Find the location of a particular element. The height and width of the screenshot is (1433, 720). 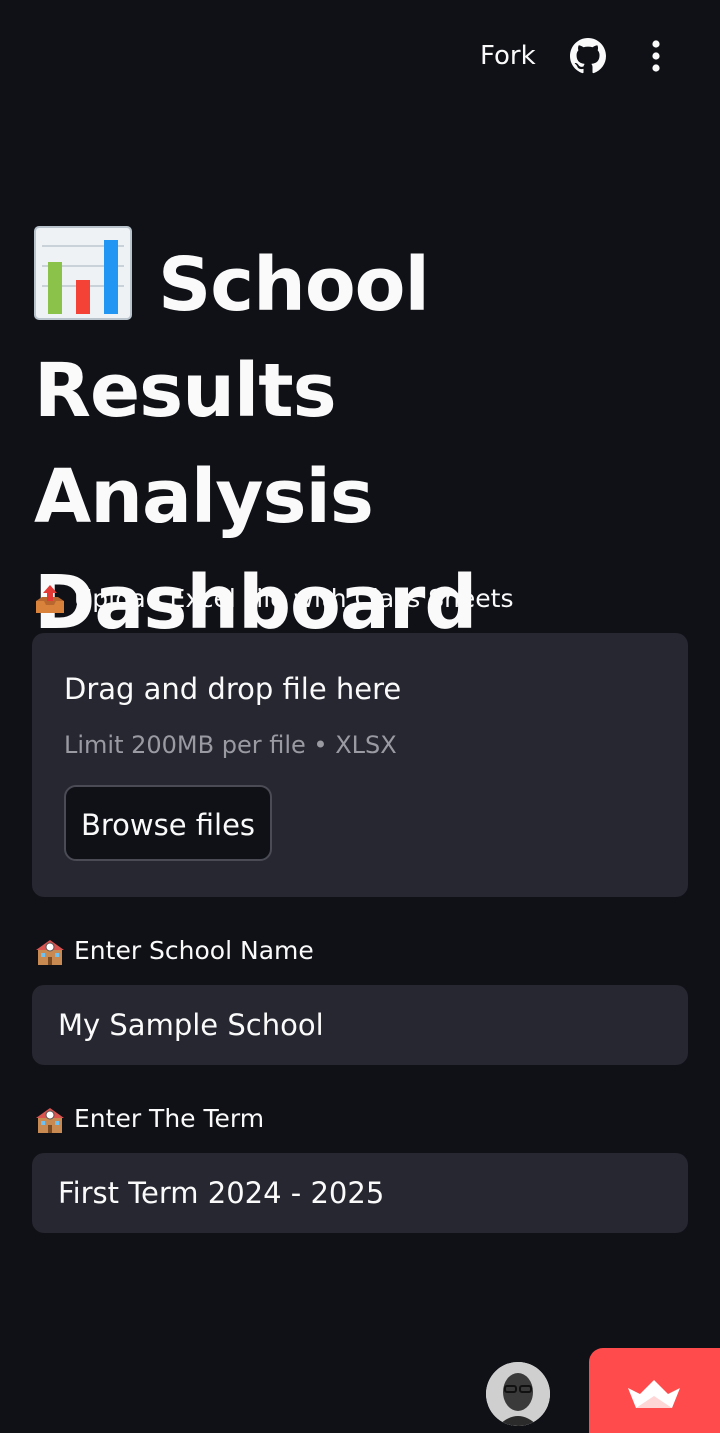

avatar-image is located at coordinates (518, 1394).